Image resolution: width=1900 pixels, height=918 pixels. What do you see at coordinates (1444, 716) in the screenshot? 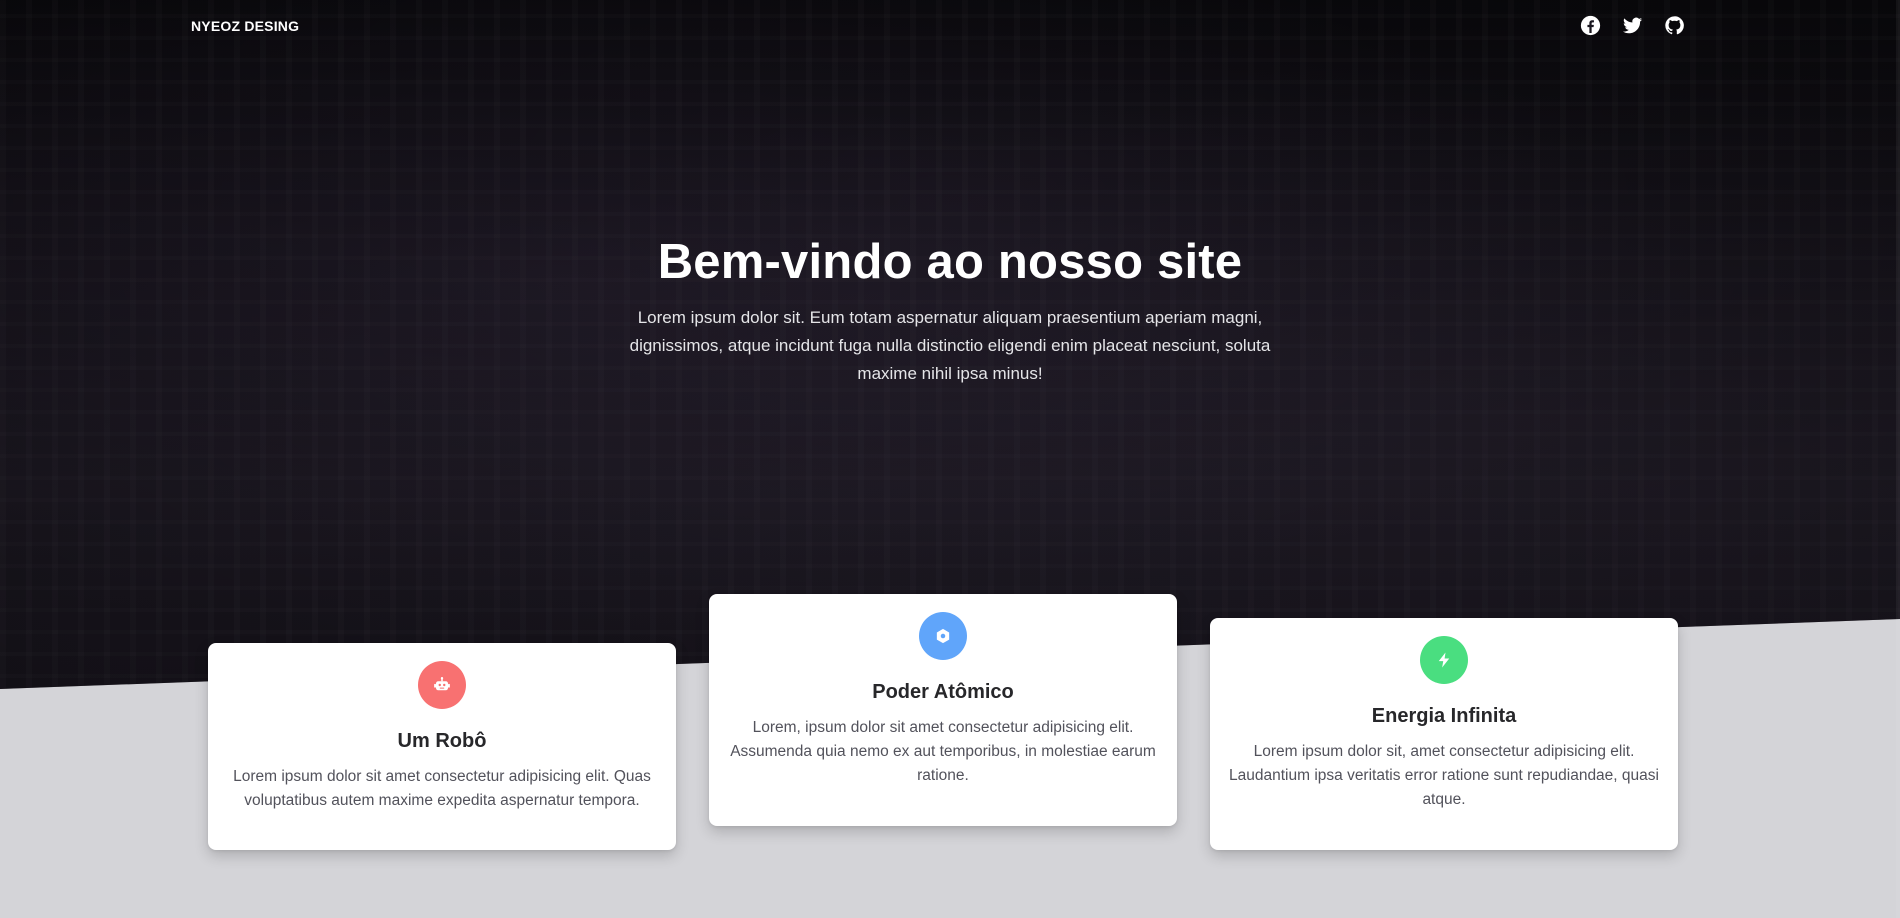
I see `card-title: Energia Infinita` at bounding box center [1444, 716].